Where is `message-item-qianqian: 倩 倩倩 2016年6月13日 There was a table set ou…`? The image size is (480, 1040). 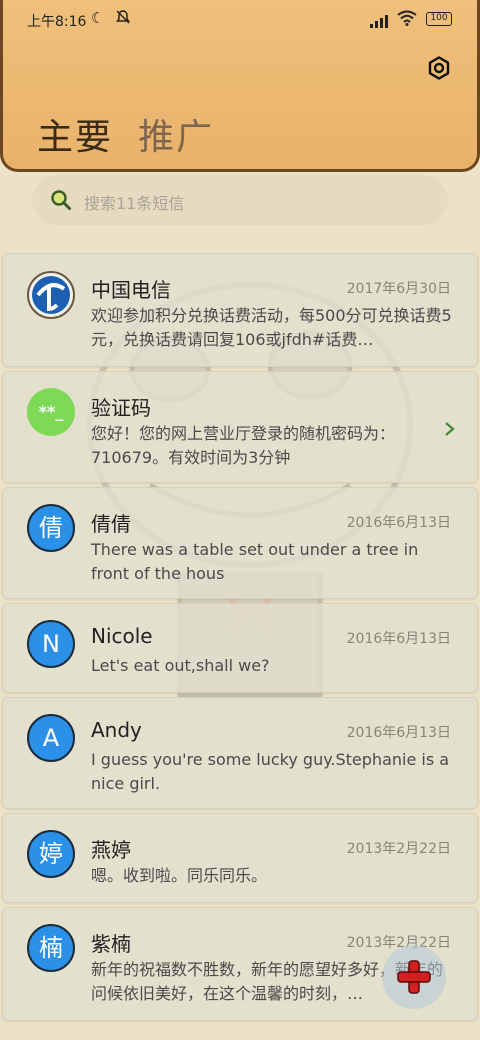 message-item-qianqian: 倩 倩倩 2016年6月13日 There was a table set ou… is located at coordinates (240, 543).